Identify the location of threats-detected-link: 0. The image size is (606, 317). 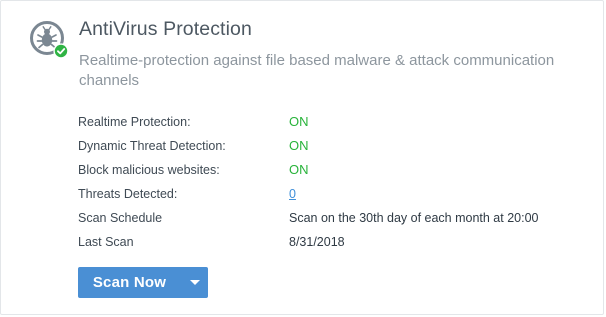
(292, 194).